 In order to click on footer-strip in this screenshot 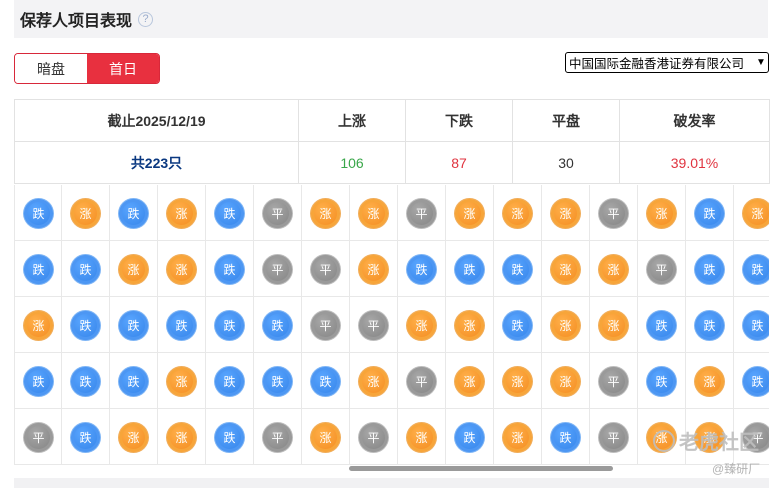, I will do `click(391, 483)`.